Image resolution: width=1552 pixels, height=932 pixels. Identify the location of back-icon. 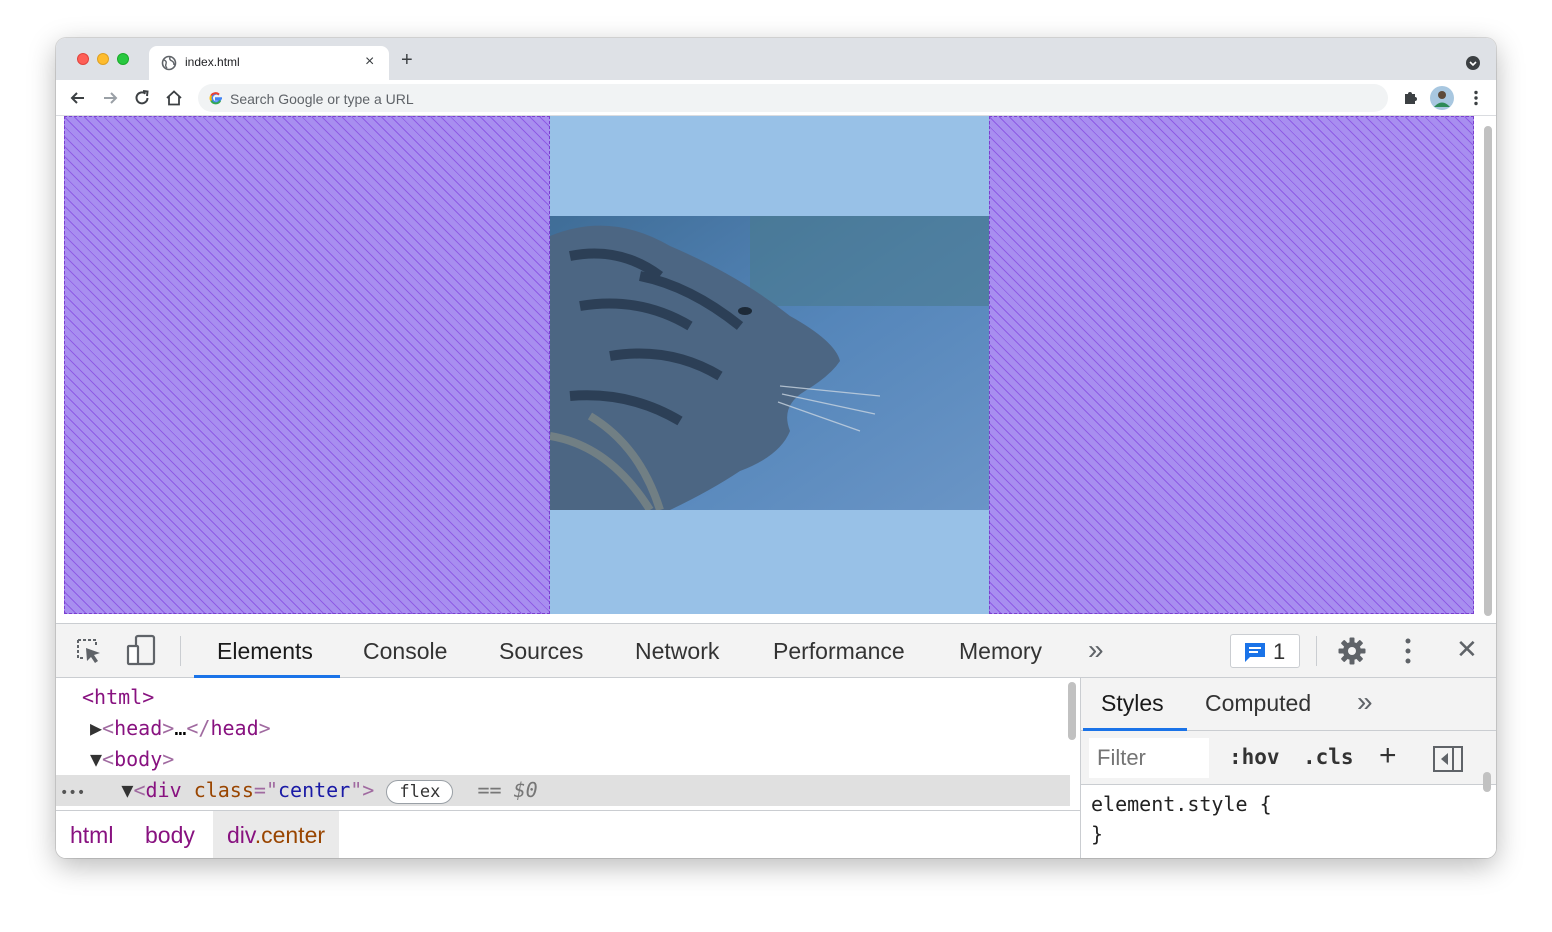
(78, 98).